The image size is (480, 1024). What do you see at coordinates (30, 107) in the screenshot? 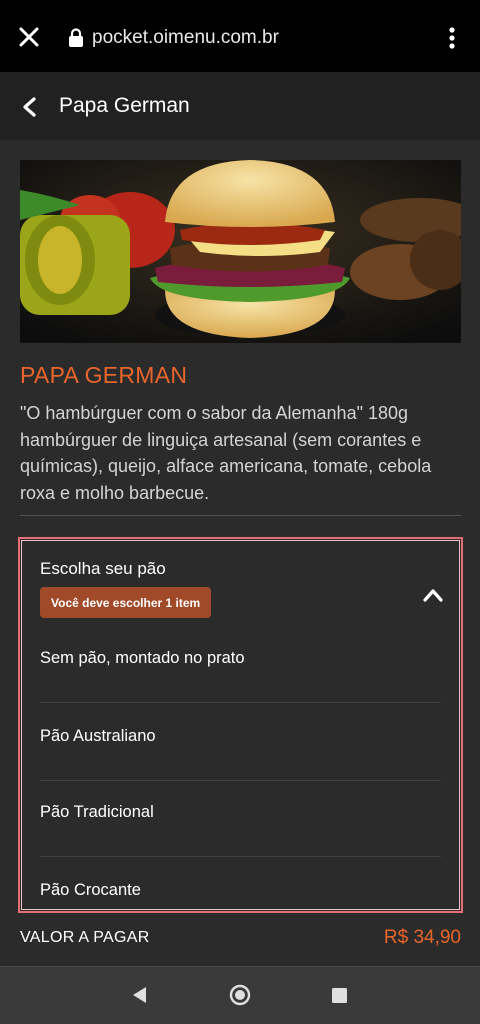
I see `chevron-left-icon` at bounding box center [30, 107].